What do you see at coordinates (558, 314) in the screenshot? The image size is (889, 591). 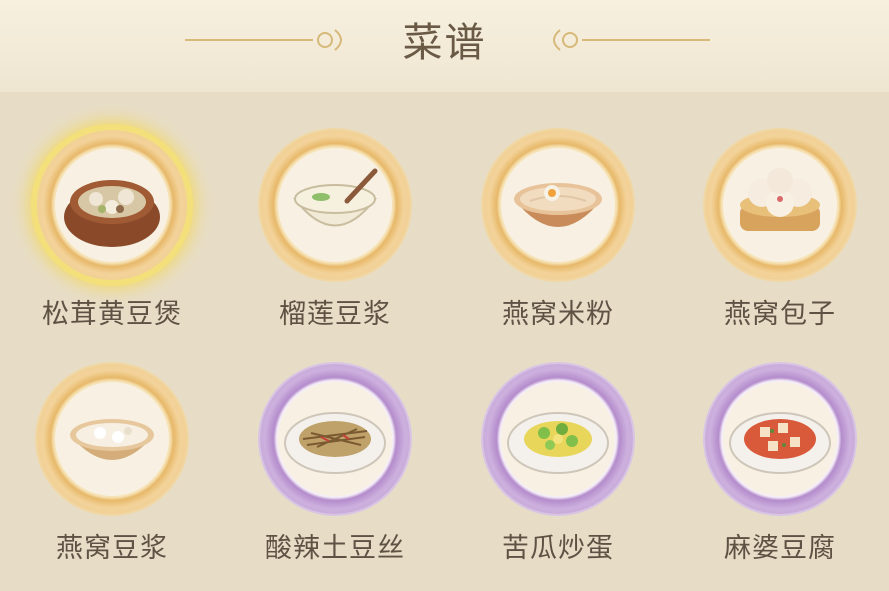 I see `recipe-name: 燕窝米粉` at bounding box center [558, 314].